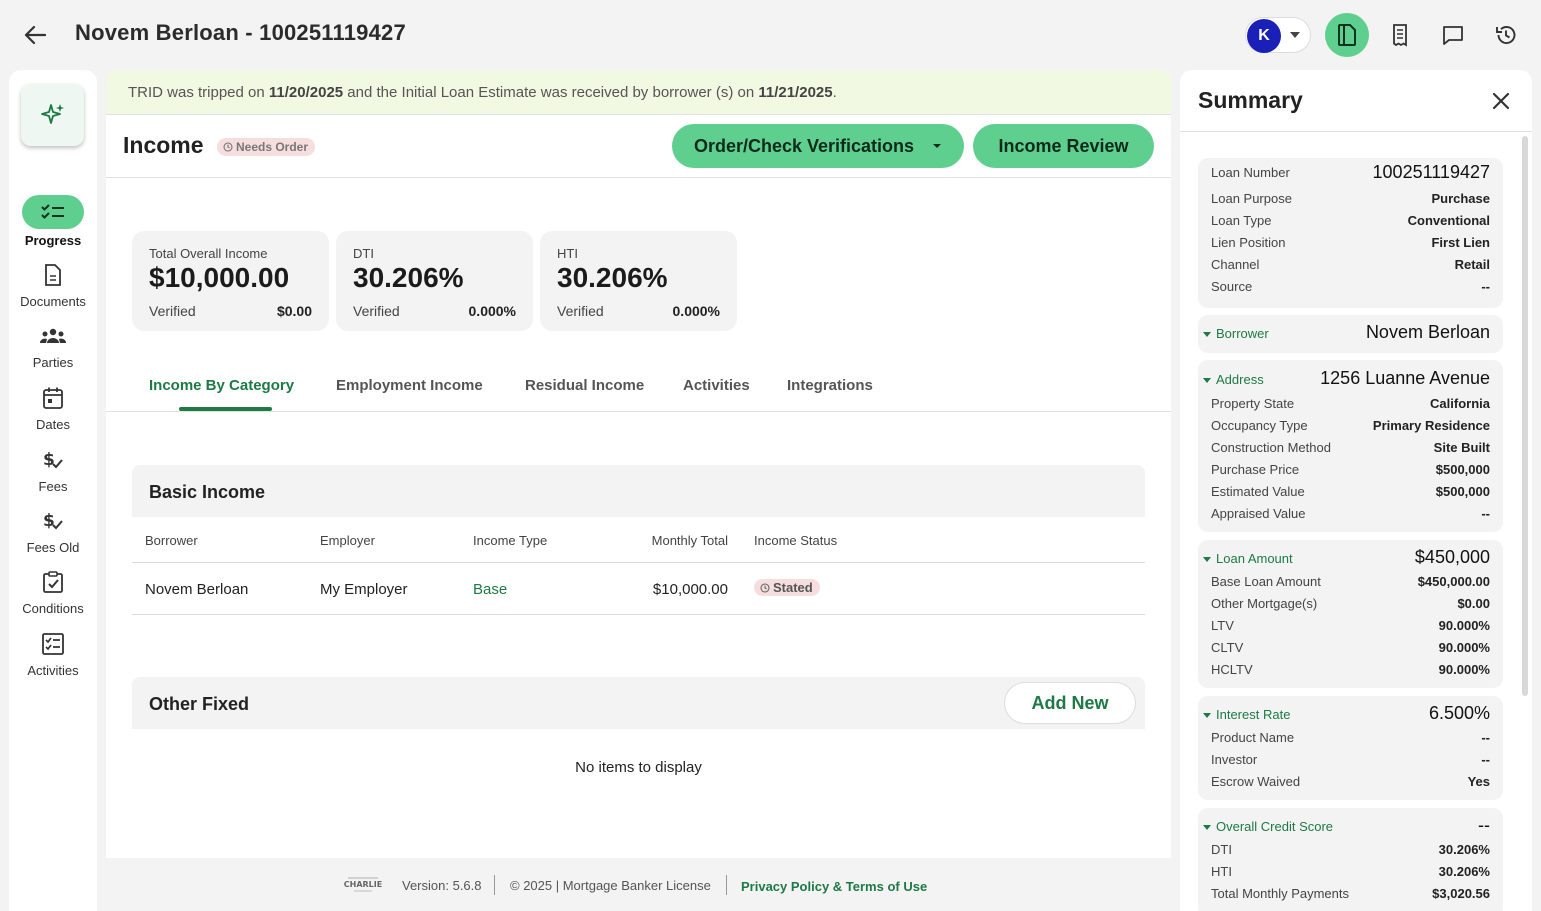 This screenshot has width=1541, height=911. Describe the element at coordinates (638, 767) in the screenshot. I see `empty-message: No items to display` at that location.